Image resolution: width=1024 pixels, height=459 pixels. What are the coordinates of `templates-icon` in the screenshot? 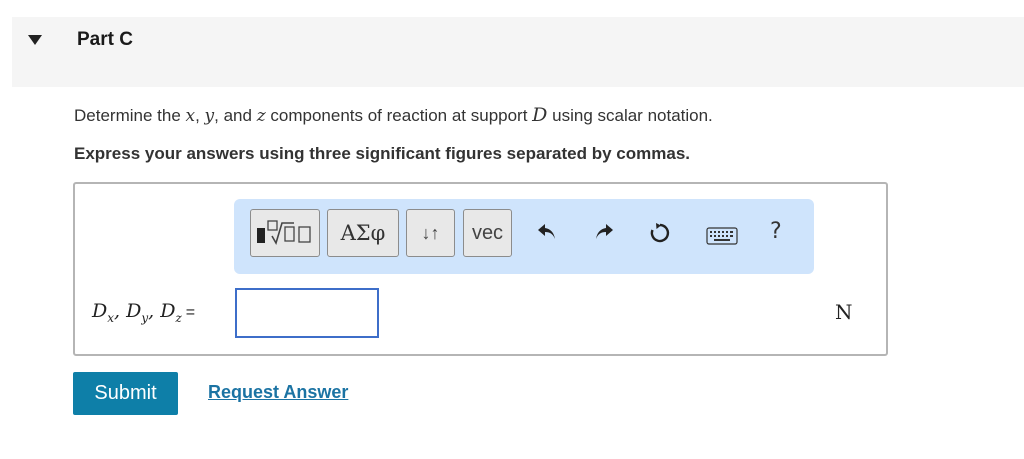 It's located at (284, 233).